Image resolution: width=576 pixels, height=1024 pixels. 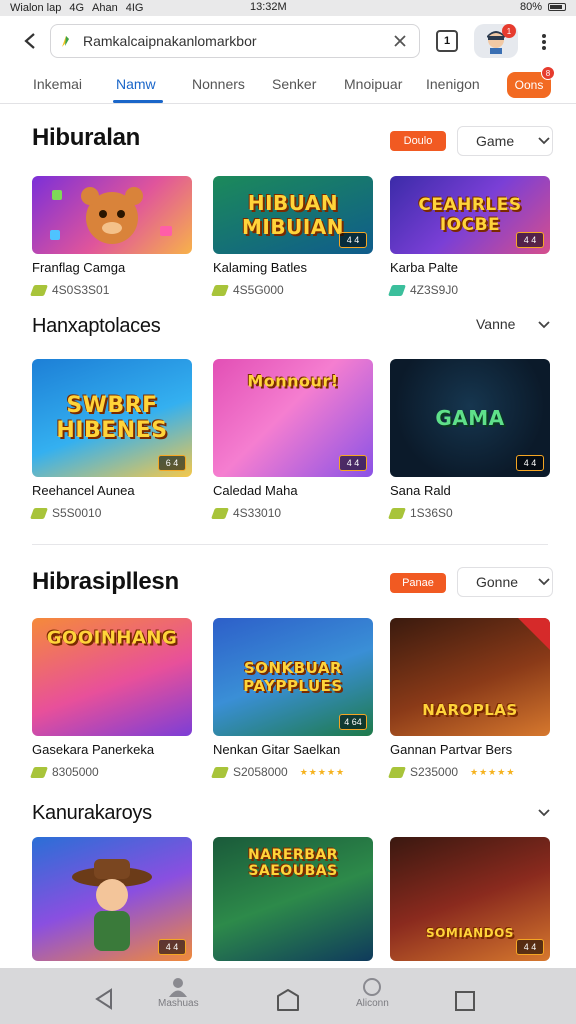 What do you see at coordinates (112, 638) in the screenshot?
I see `thumbnail-title: GOOINHANG` at bounding box center [112, 638].